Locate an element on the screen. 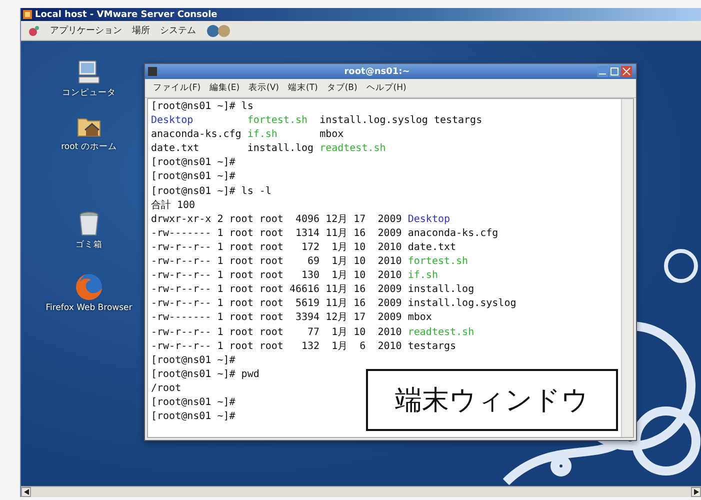 The width and height of the screenshot is (701, 500). horizontal-scrollbar is located at coordinates (361, 491).